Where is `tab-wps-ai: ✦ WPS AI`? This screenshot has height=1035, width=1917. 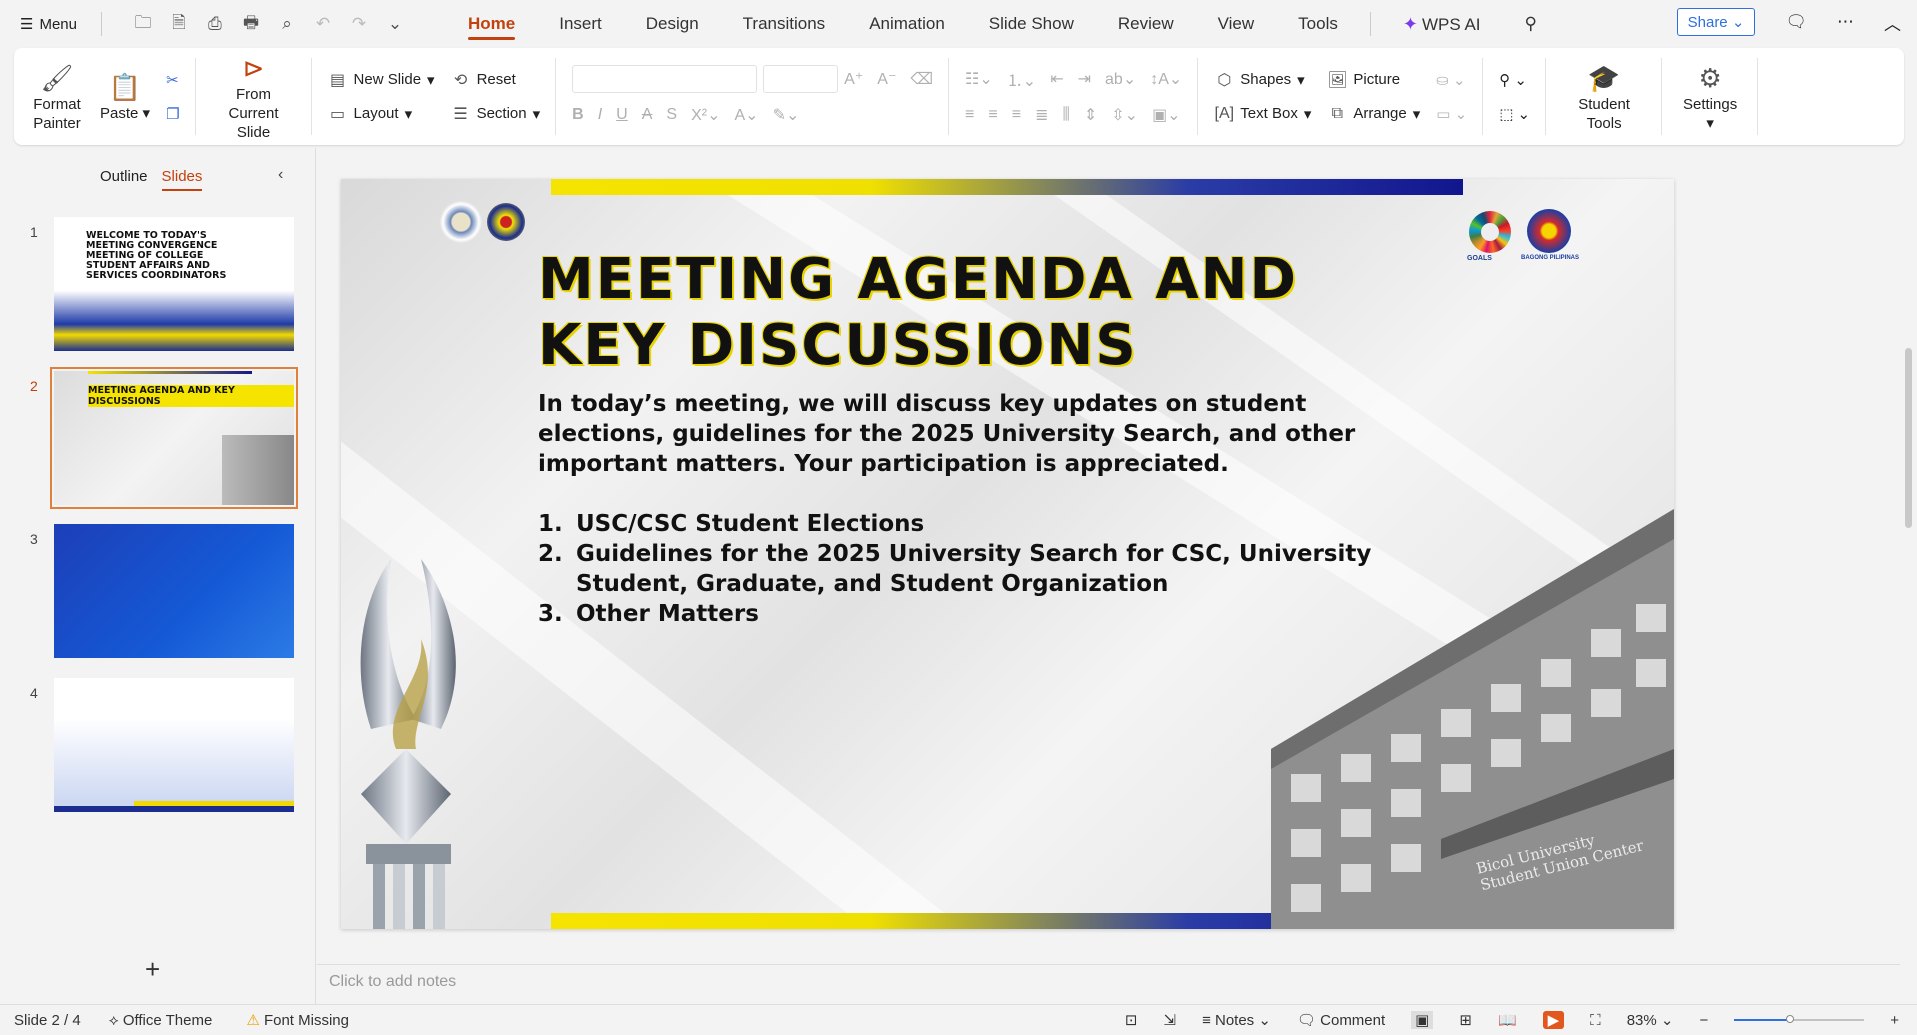
tab-wps-ai: ✦ WPS AI is located at coordinates (1442, 24).